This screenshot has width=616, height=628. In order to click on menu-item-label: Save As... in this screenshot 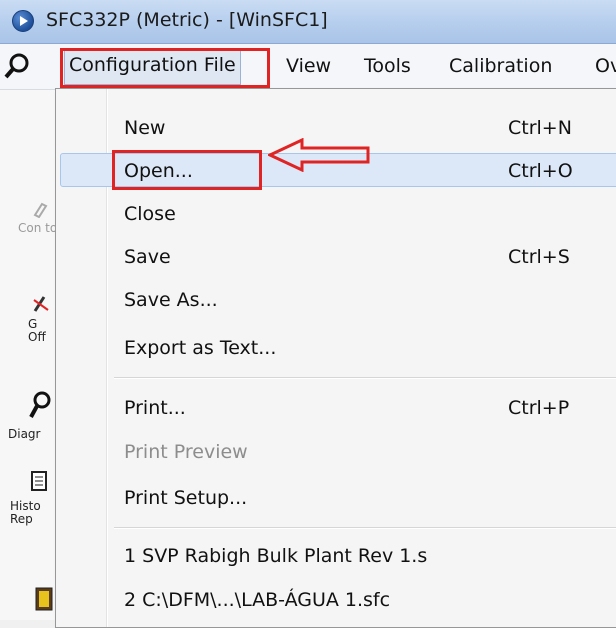, I will do `click(171, 300)`.